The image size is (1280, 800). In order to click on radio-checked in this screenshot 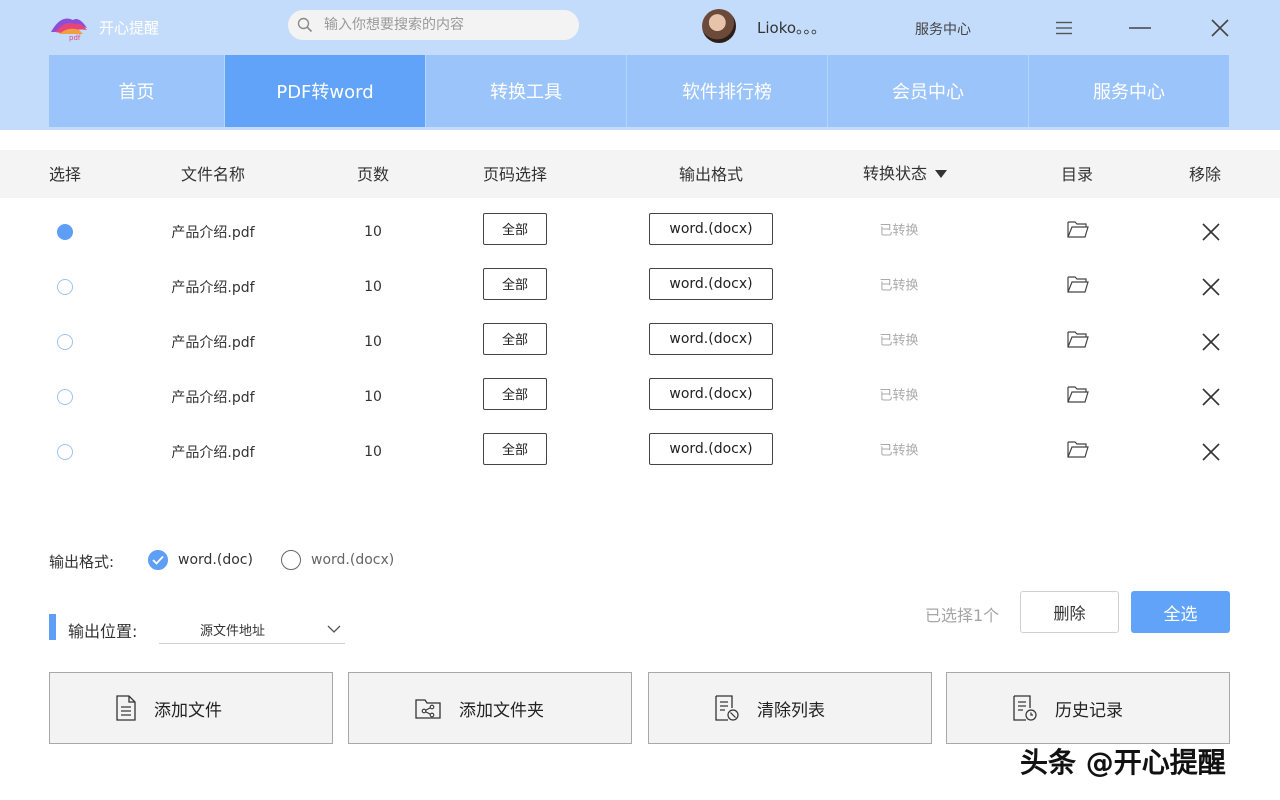, I will do `click(158, 560)`.